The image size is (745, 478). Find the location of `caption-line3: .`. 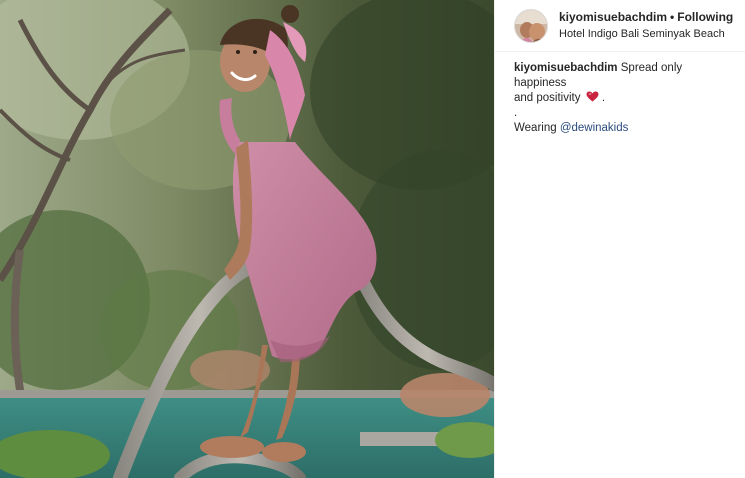

caption-line3: . is located at coordinates (516, 113).